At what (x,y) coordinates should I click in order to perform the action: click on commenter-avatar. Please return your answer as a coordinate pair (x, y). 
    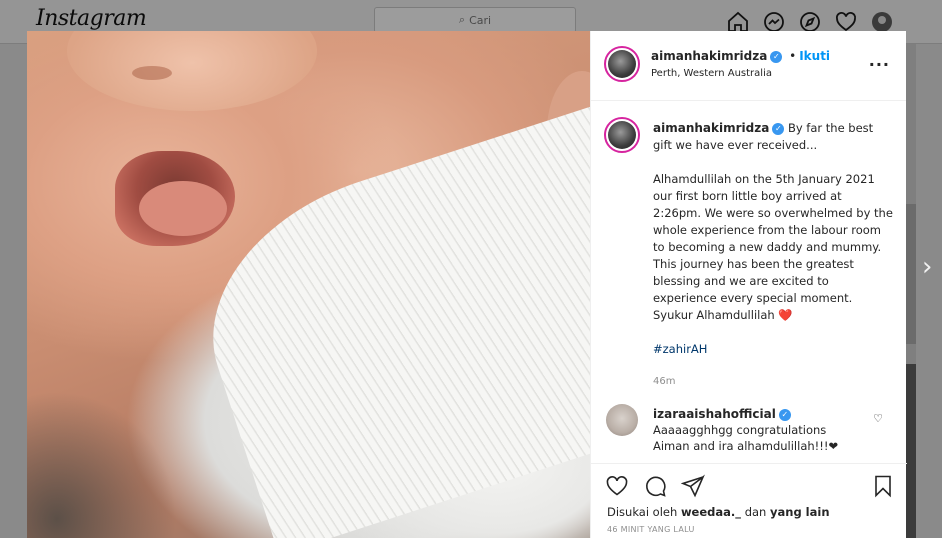
    Looking at the image, I should click on (622, 420).